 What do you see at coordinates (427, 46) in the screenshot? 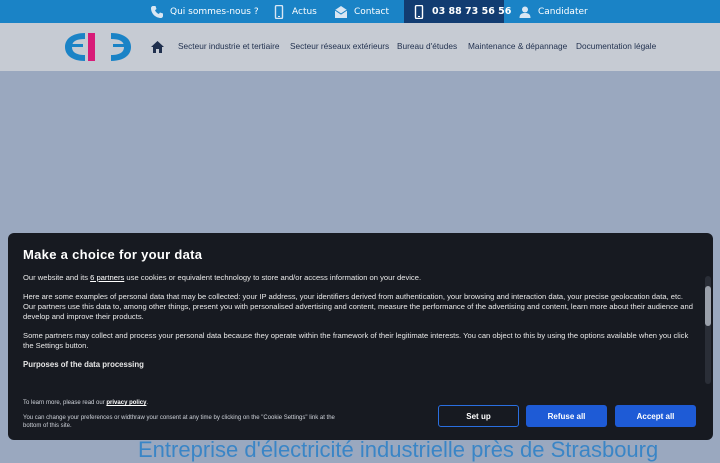
I see `nav-item-design-office: Bureau d'études` at bounding box center [427, 46].